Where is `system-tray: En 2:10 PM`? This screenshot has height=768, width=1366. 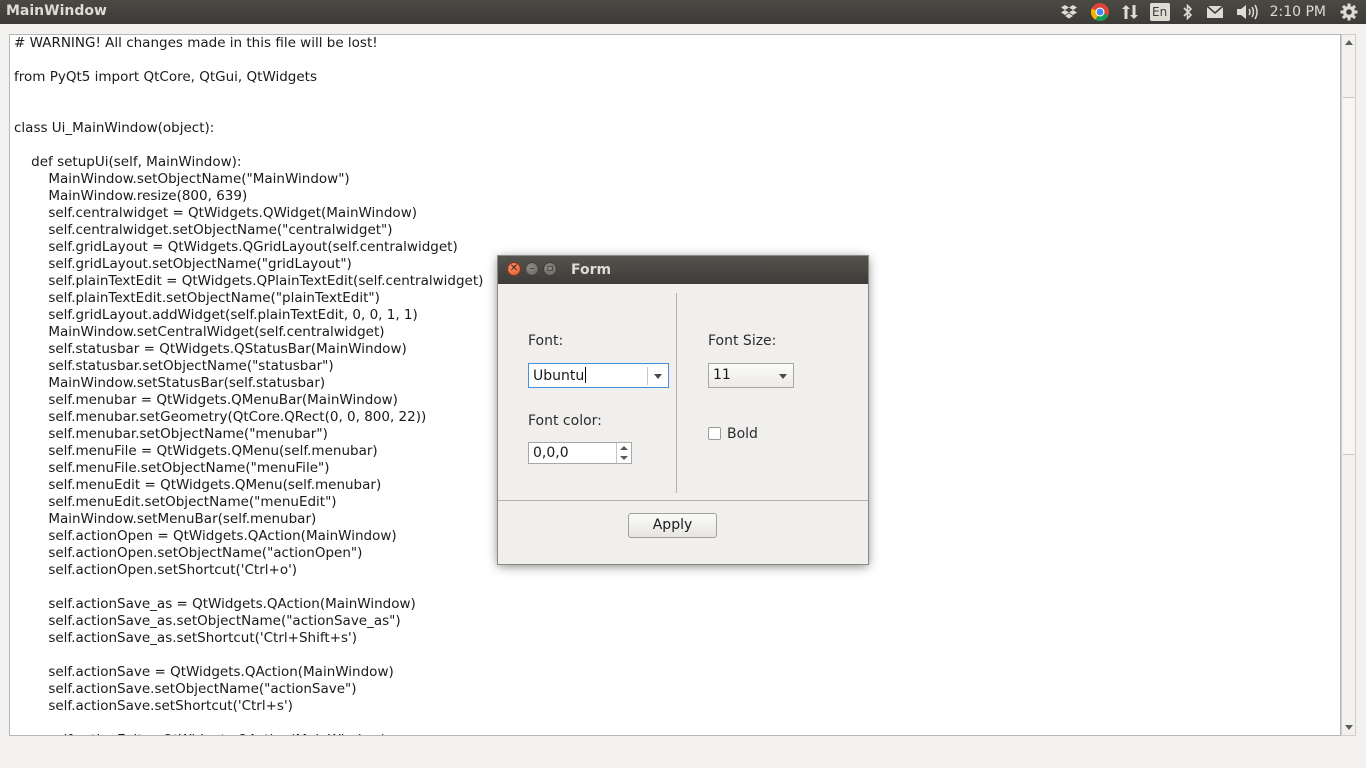 system-tray: En 2:10 PM is located at coordinates (1213, 12).